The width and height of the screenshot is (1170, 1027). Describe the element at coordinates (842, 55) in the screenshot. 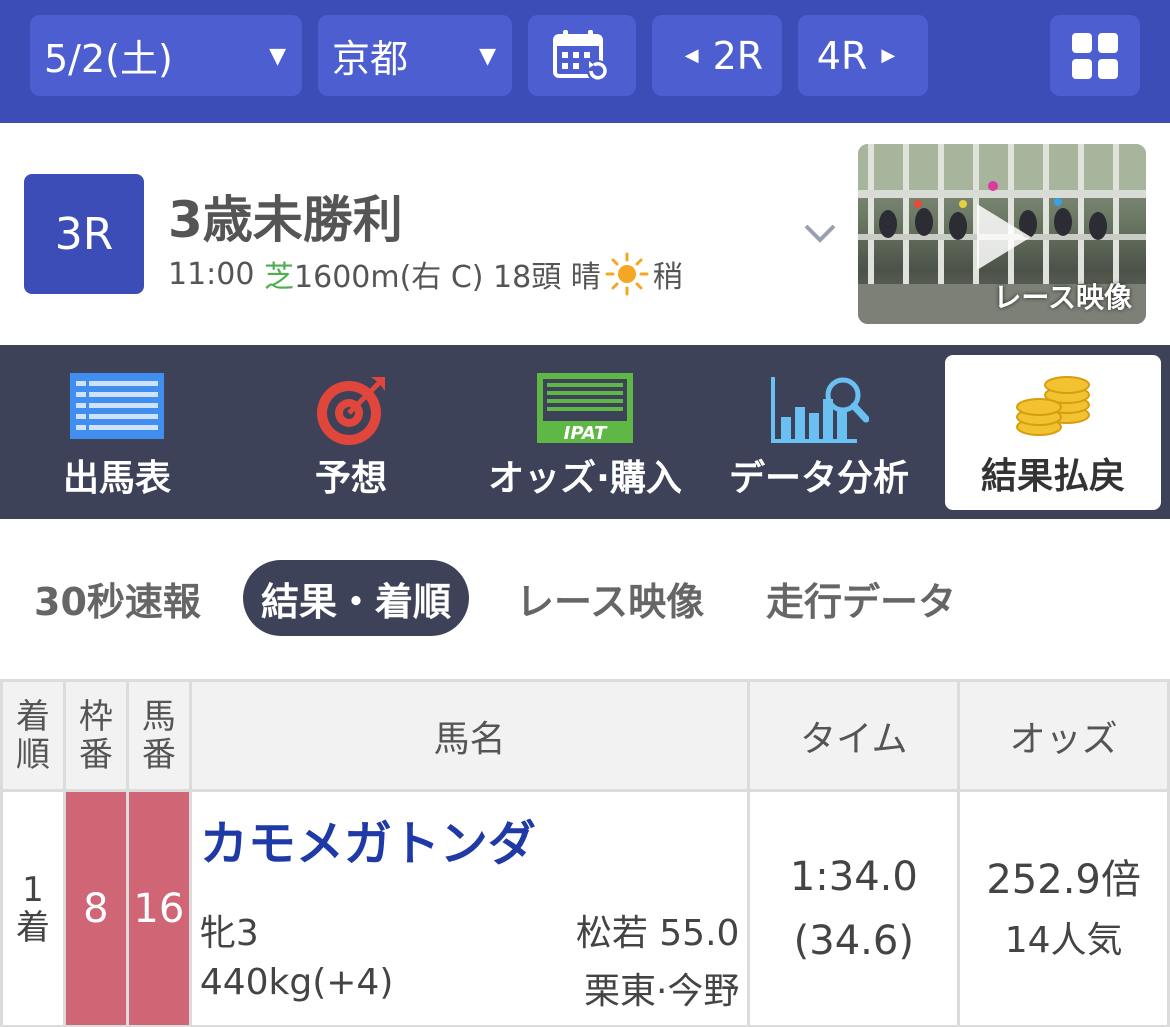

I see `next-race-label: 4R` at that location.